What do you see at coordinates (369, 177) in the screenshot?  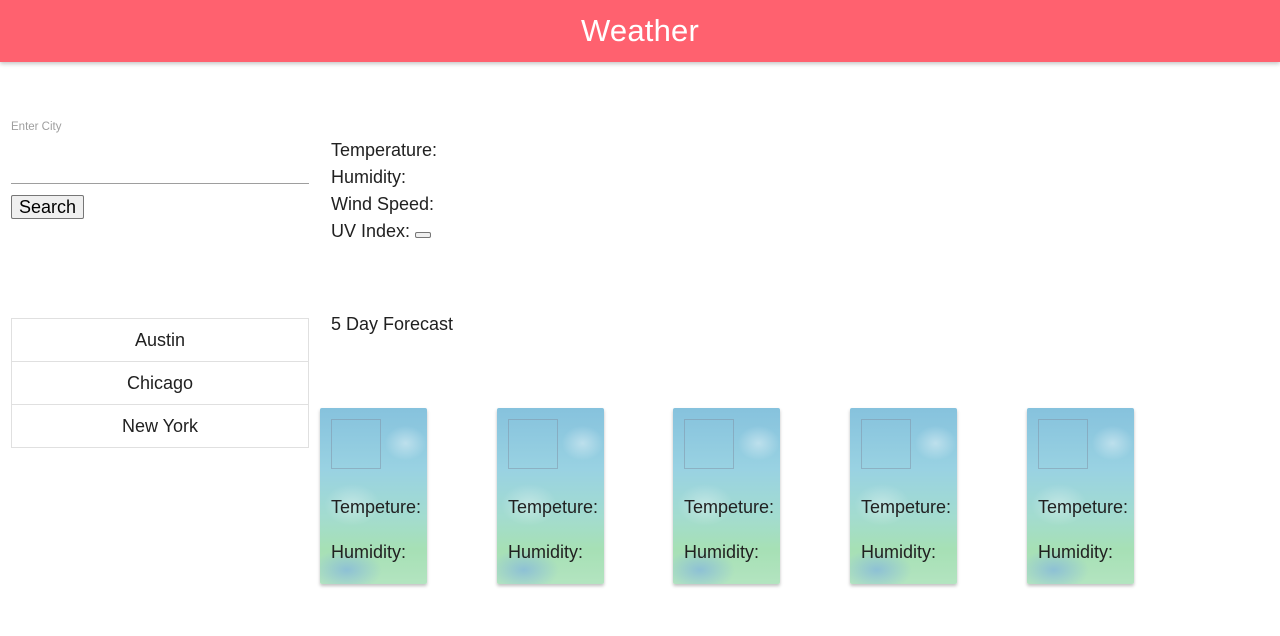 I see `humidity-label: Humidity:` at bounding box center [369, 177].